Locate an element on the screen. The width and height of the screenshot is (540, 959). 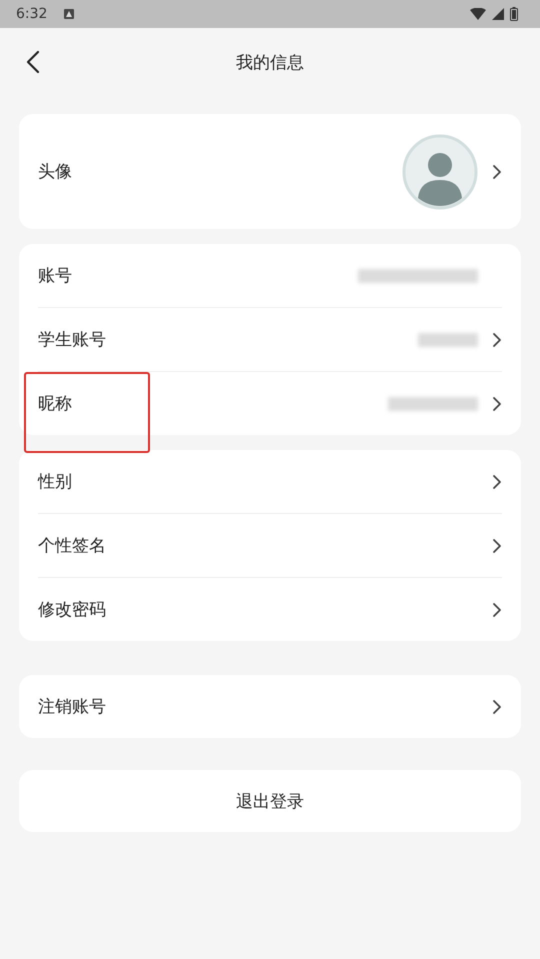
settings-row: 学生账号 is located at coordinates (270, 340).